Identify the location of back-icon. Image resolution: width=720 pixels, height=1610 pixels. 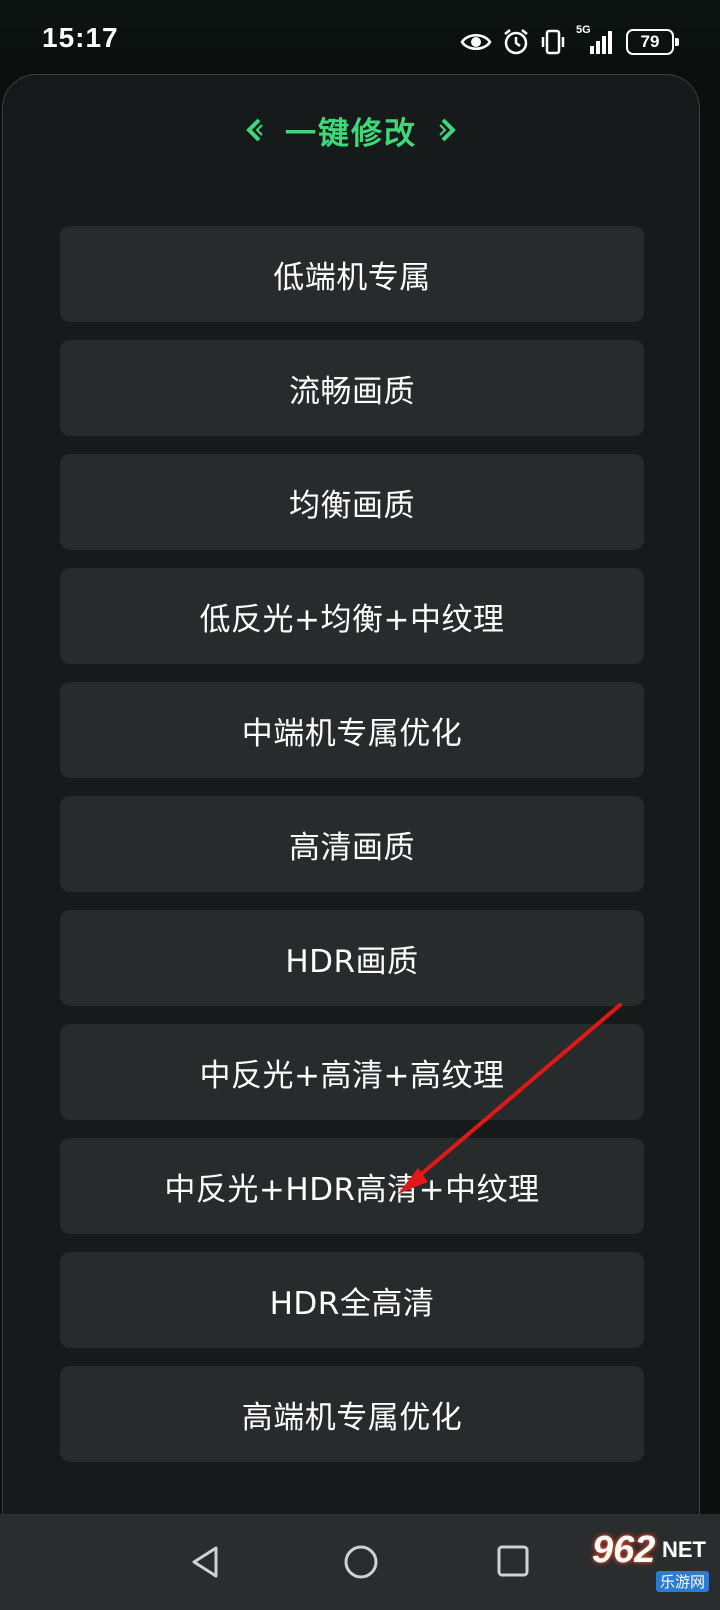
(205, 1562).